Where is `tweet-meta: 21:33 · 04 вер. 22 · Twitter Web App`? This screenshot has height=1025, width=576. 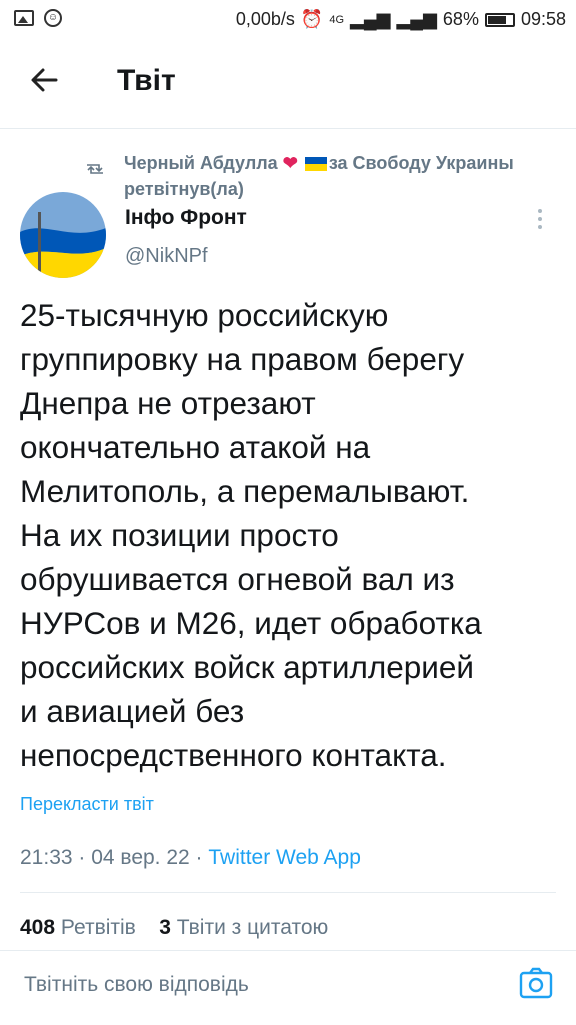
tweet-meta: 21:33 · 04 вер. 22 · Twitter Web App is located at coordinates (190, 858).